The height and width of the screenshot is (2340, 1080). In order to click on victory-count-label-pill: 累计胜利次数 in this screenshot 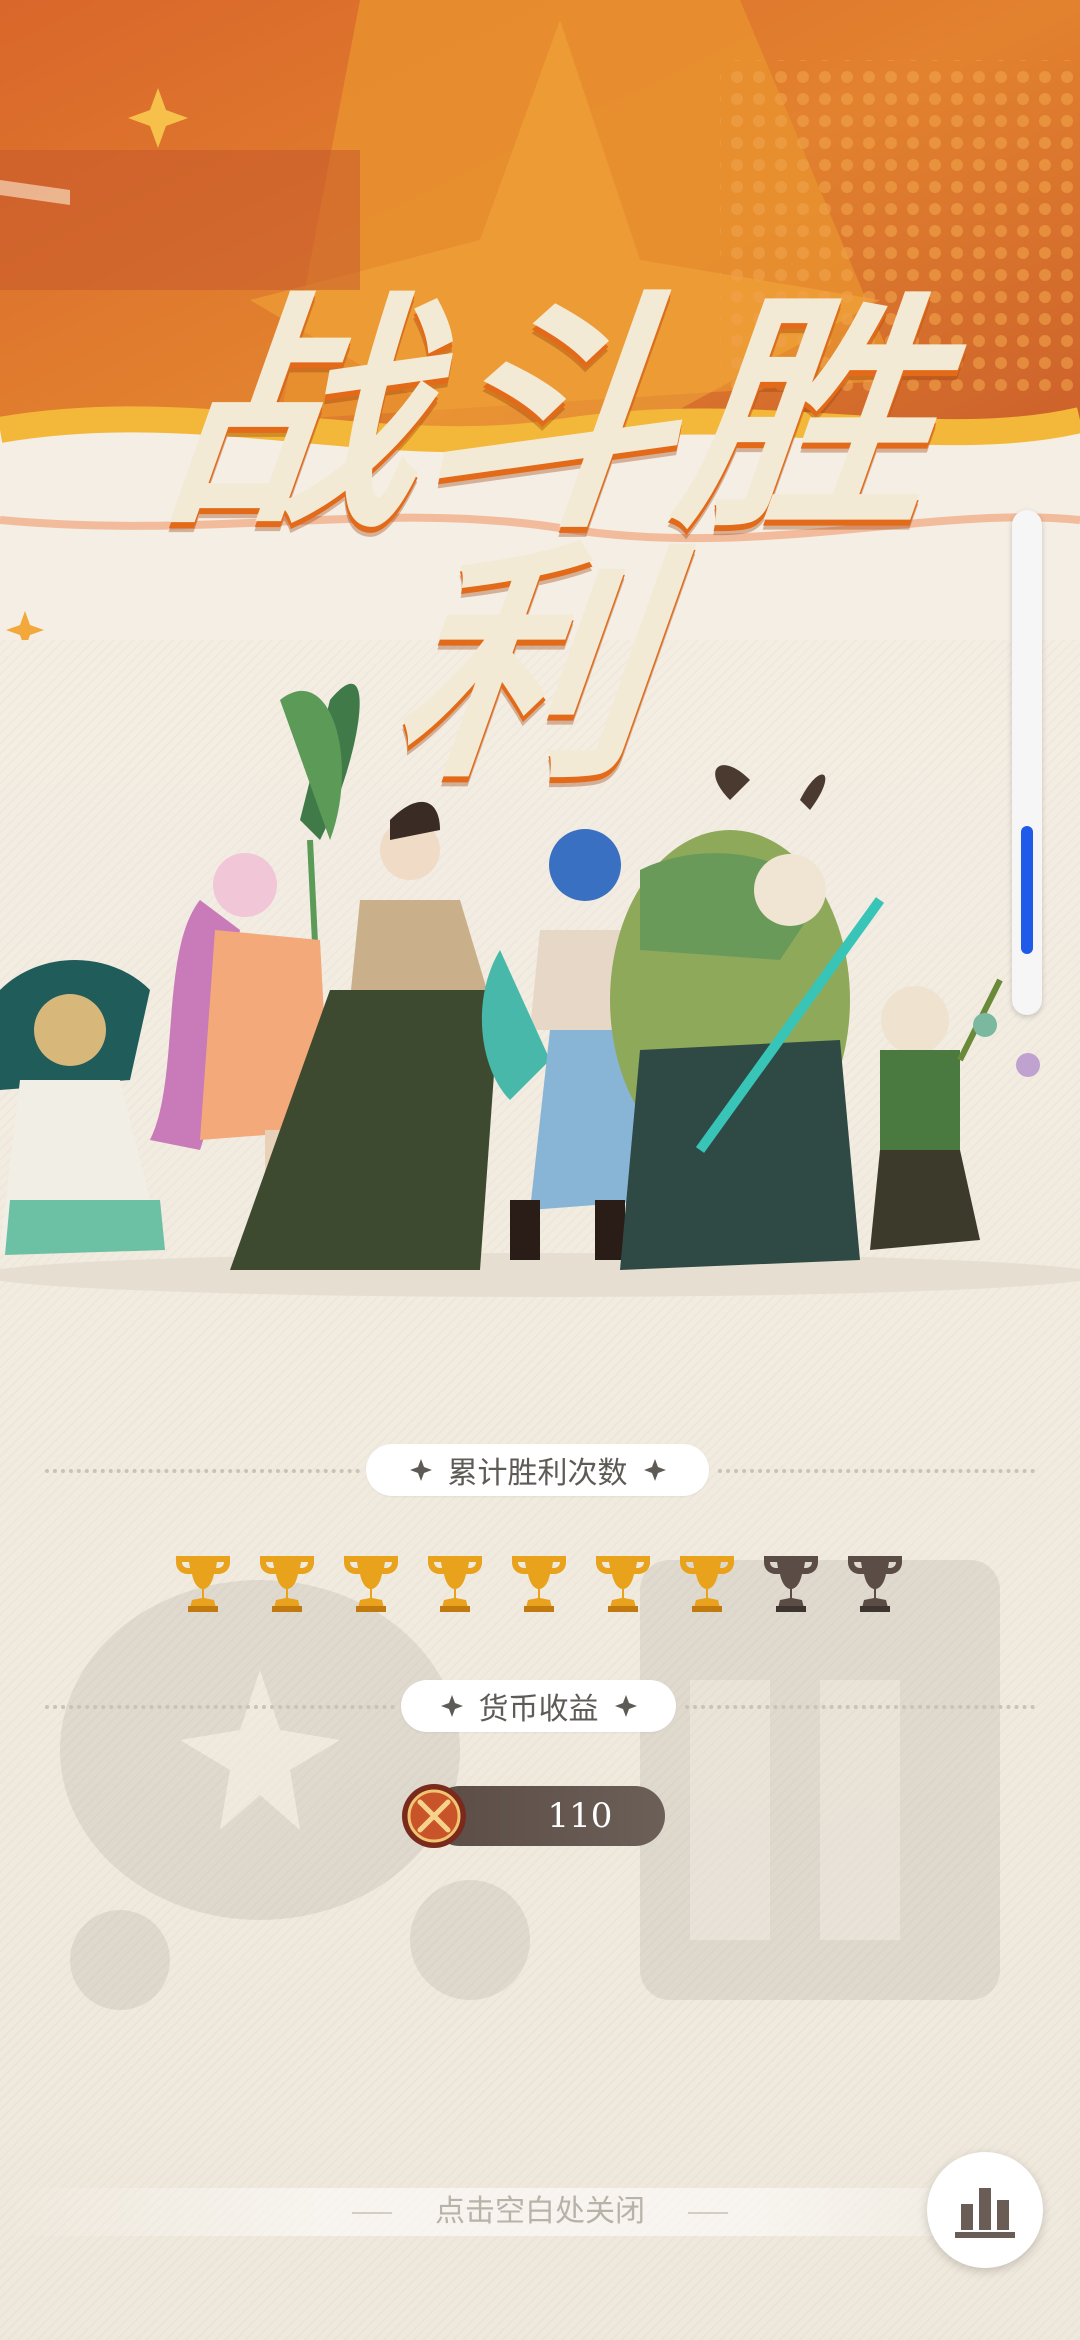, I will do `click(537, 1470)`.